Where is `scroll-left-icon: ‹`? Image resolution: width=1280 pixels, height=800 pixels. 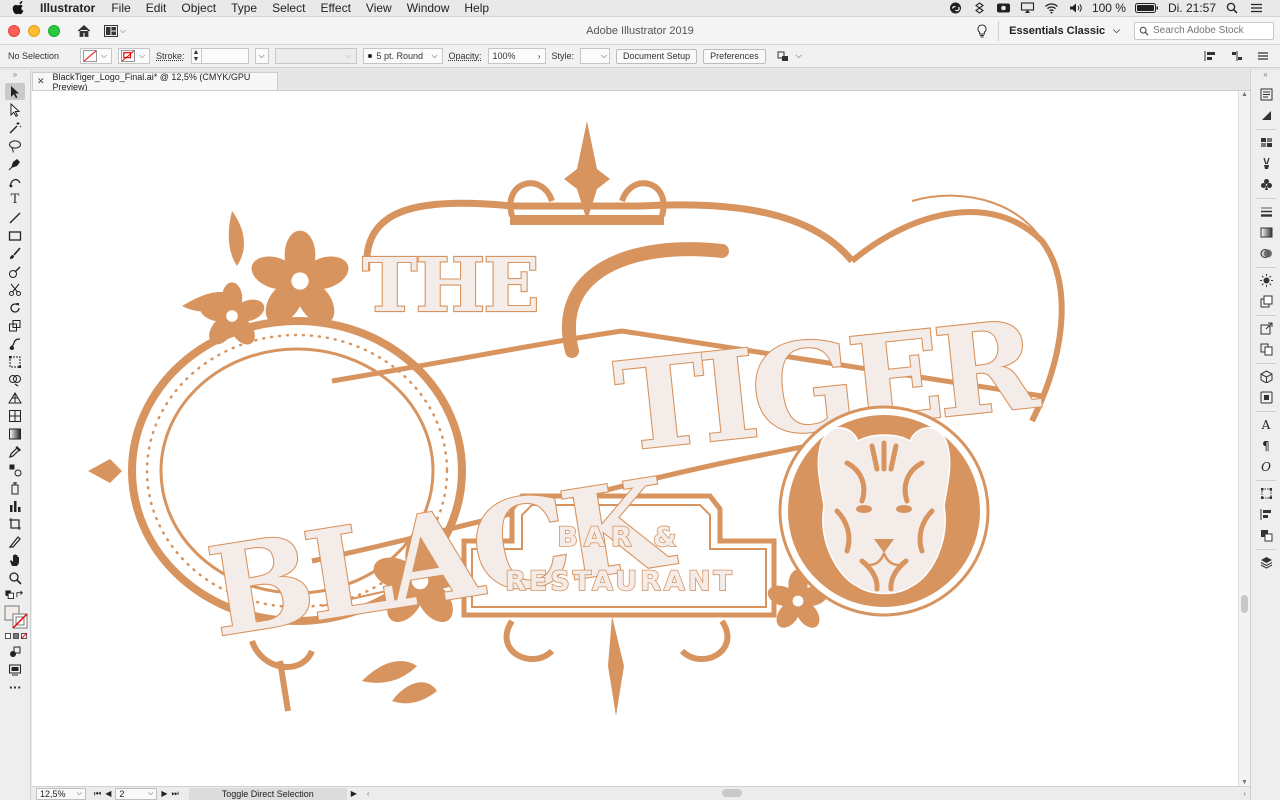 scroll-left-icon: ‹ is located at coordinates (368, 793).